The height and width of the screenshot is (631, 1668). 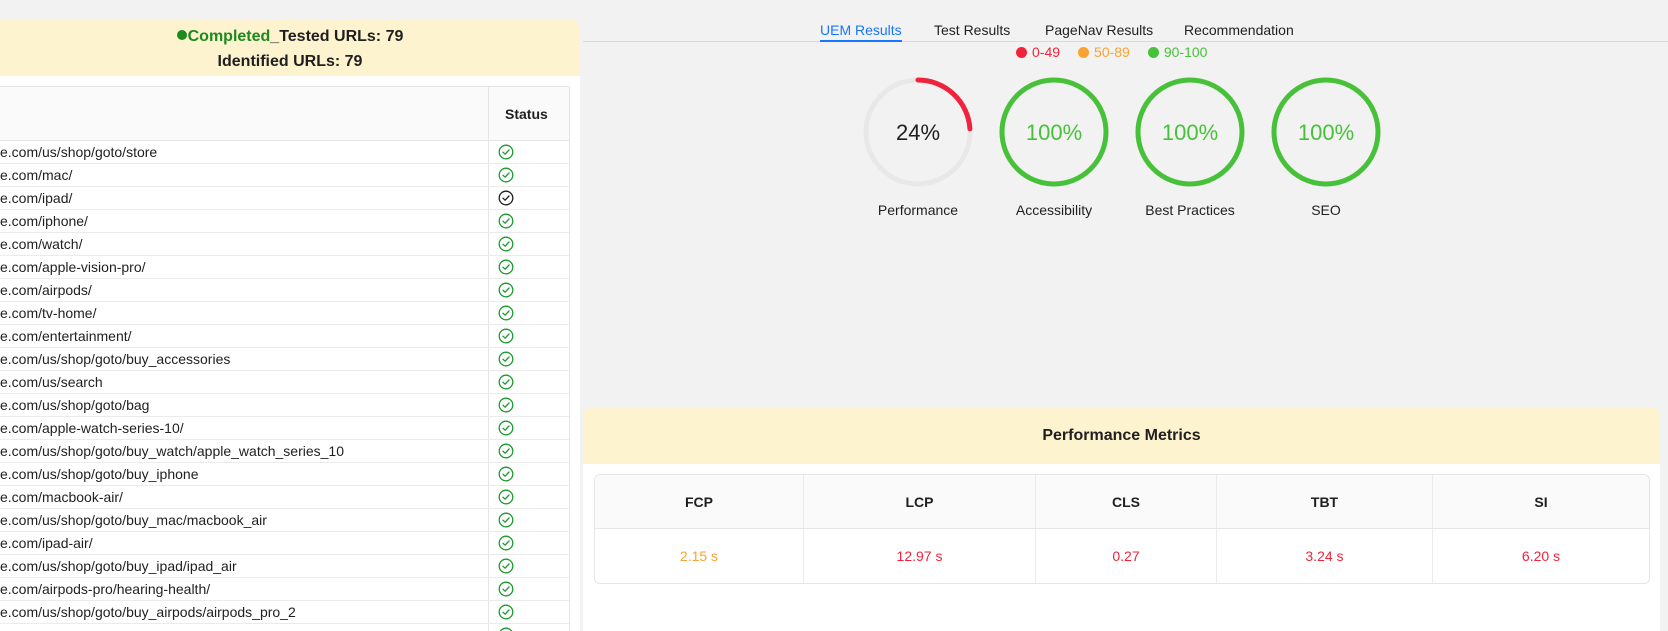 I want to click on table-row: e.com/airpods-pro/hearing-health/, so click(x=284, y=589).